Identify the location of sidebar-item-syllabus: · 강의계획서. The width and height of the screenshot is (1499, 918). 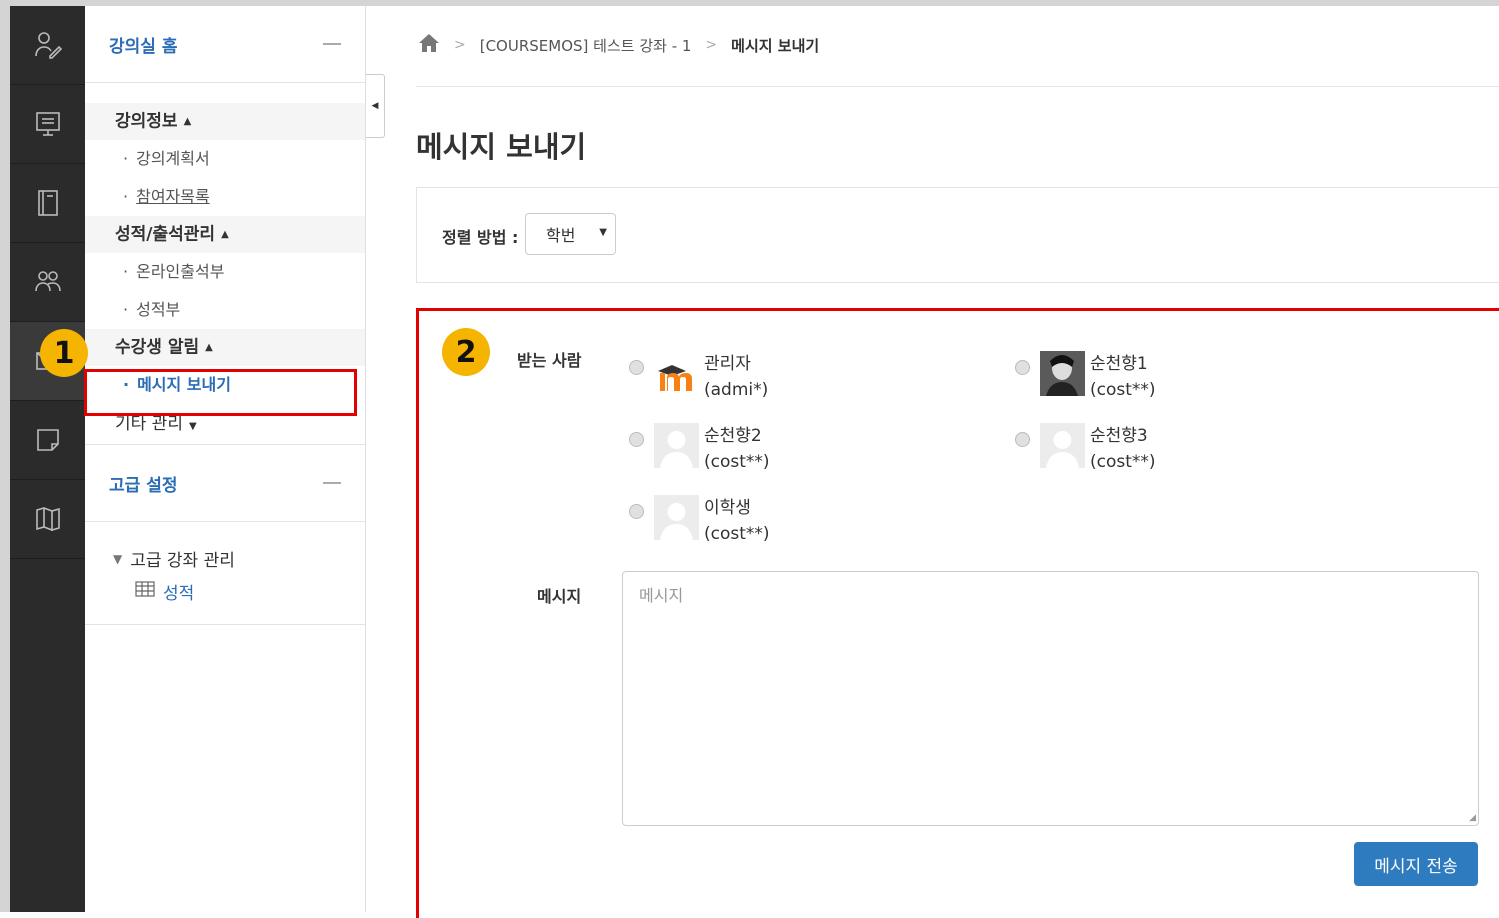
(225, 159).